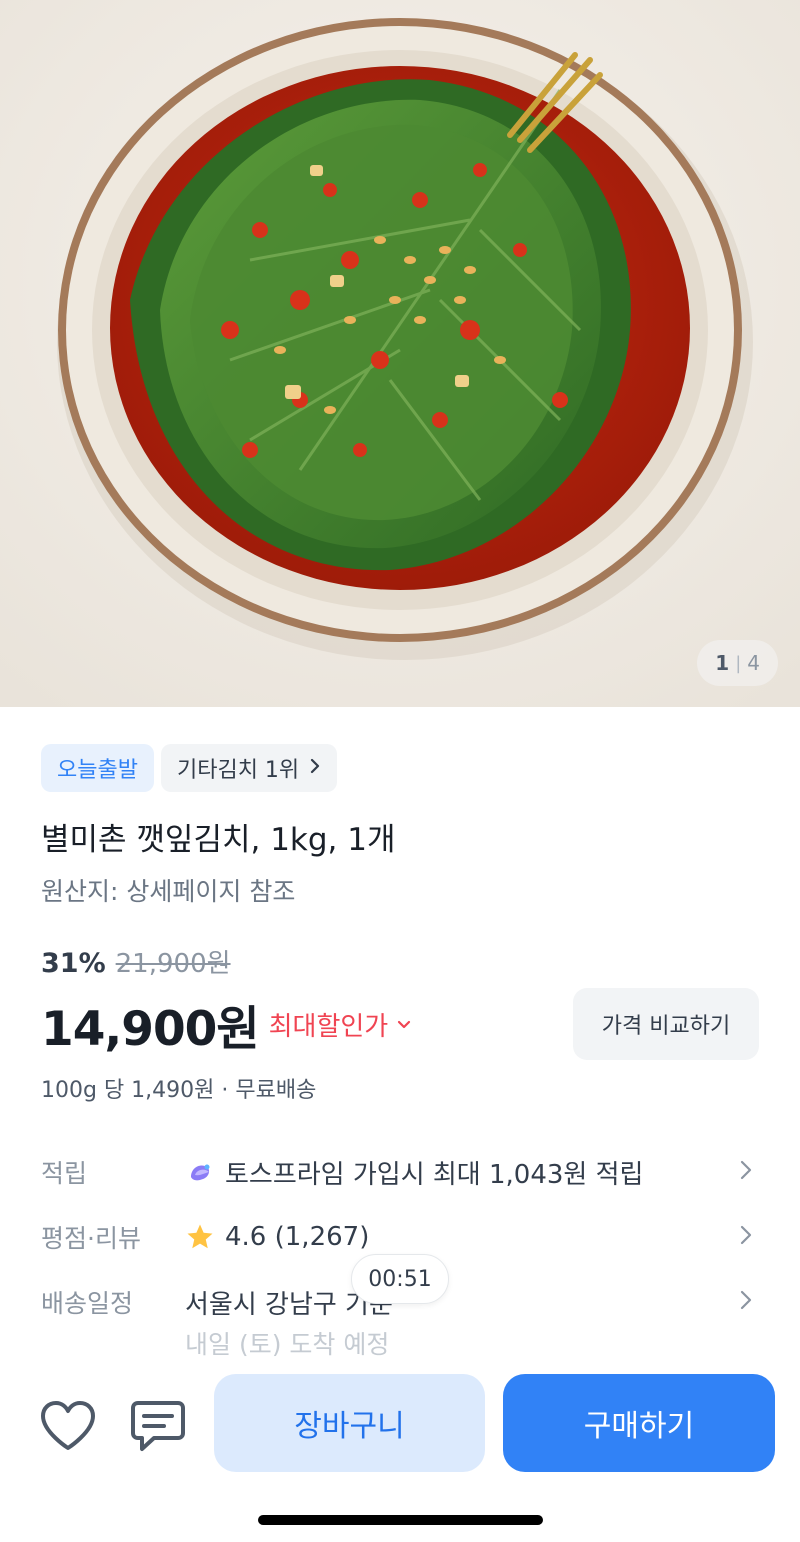 The image size is (800, 1542). Describe the element at coordinates (753, 663) in the screenshot. I see `image-counter-total: 4` at that location.